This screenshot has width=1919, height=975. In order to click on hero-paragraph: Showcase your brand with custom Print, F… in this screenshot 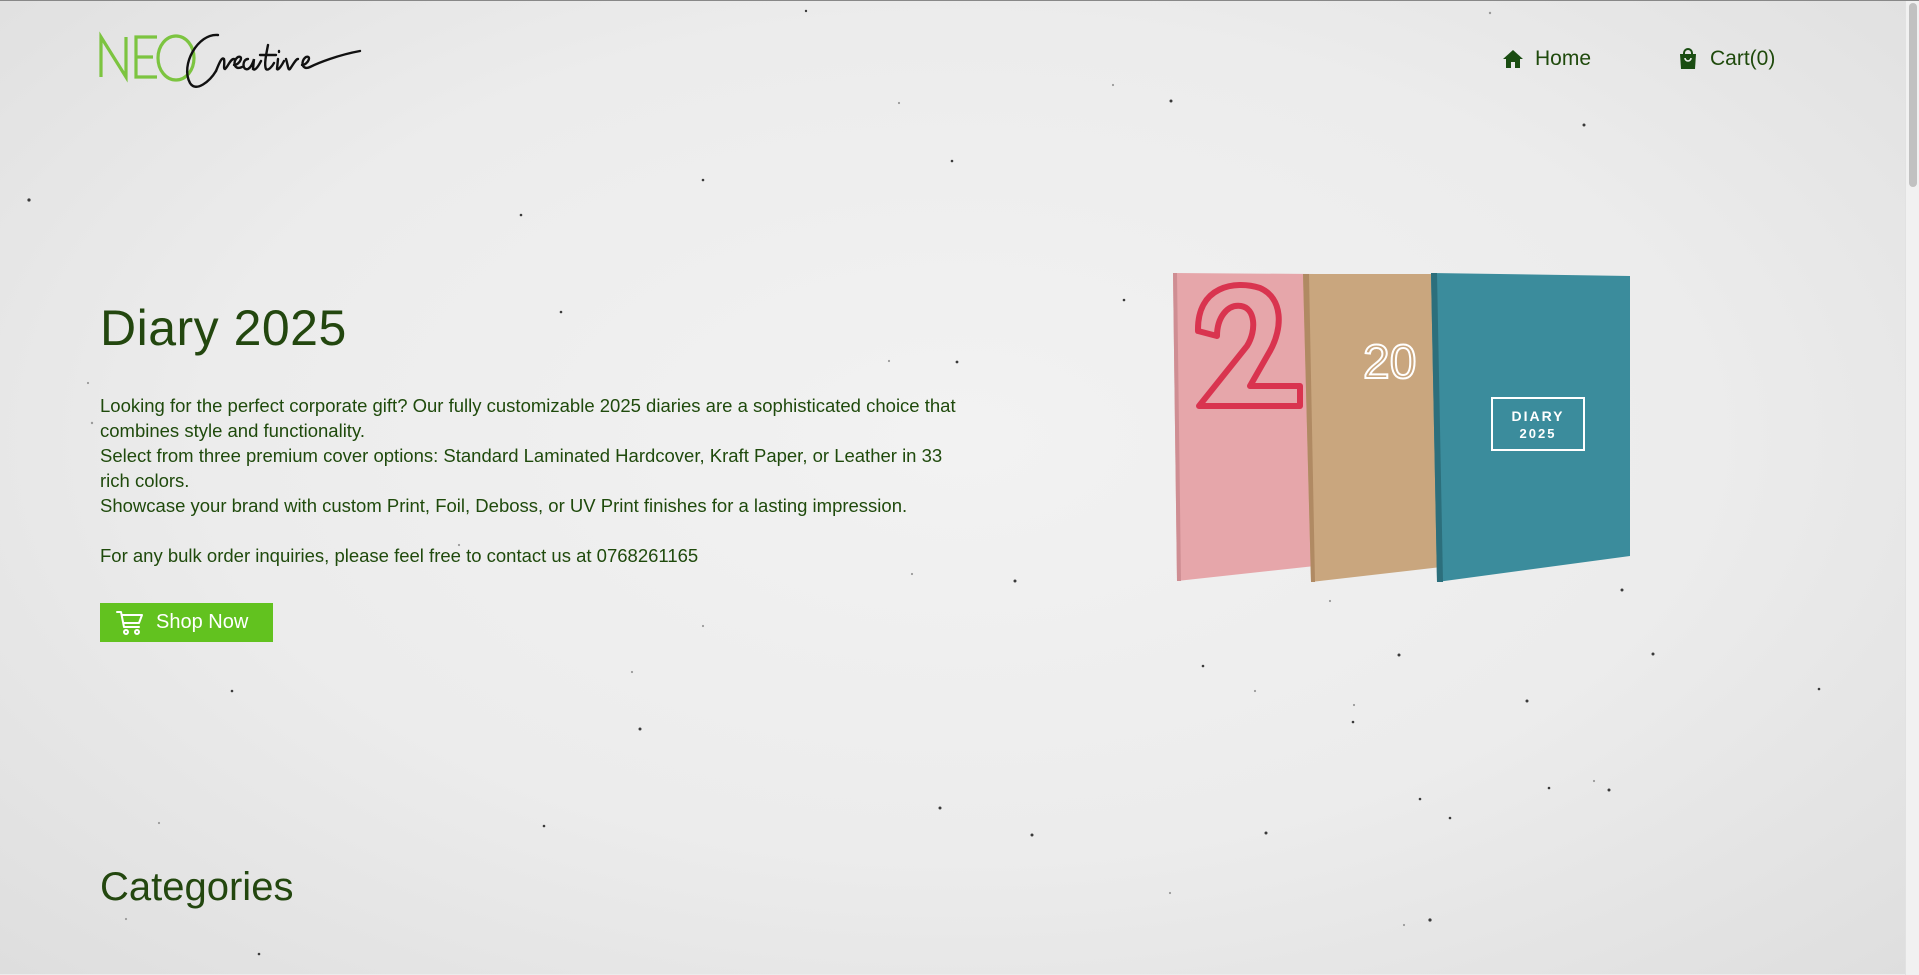, I will do `click(504, 505)`.